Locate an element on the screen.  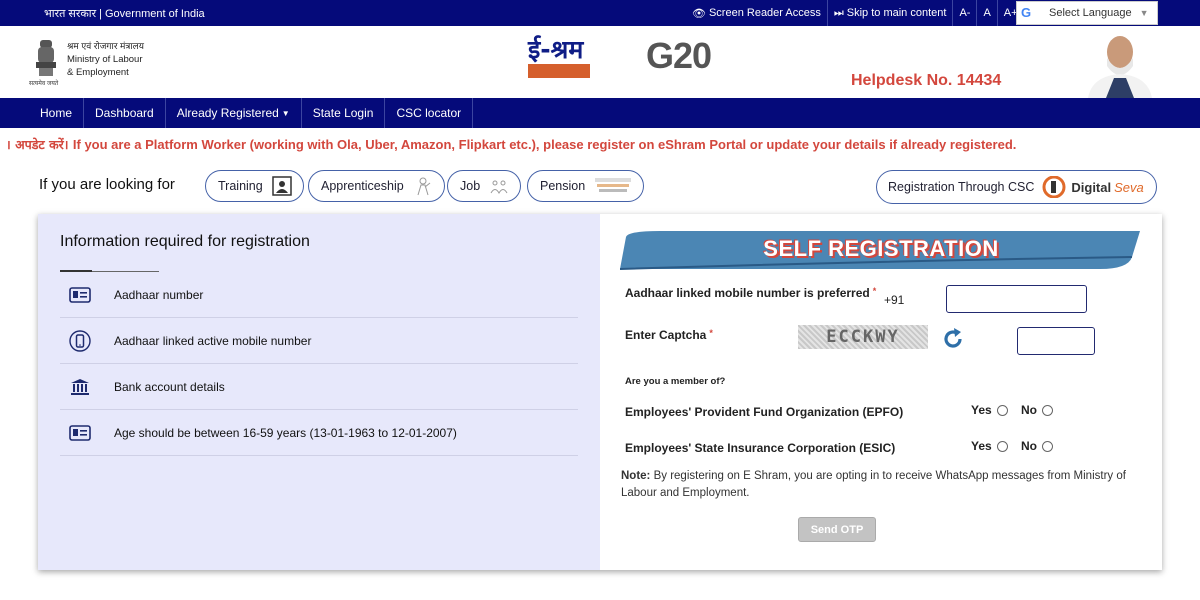
epfo-yes-option: Yes is located at coordinates (989, 410).